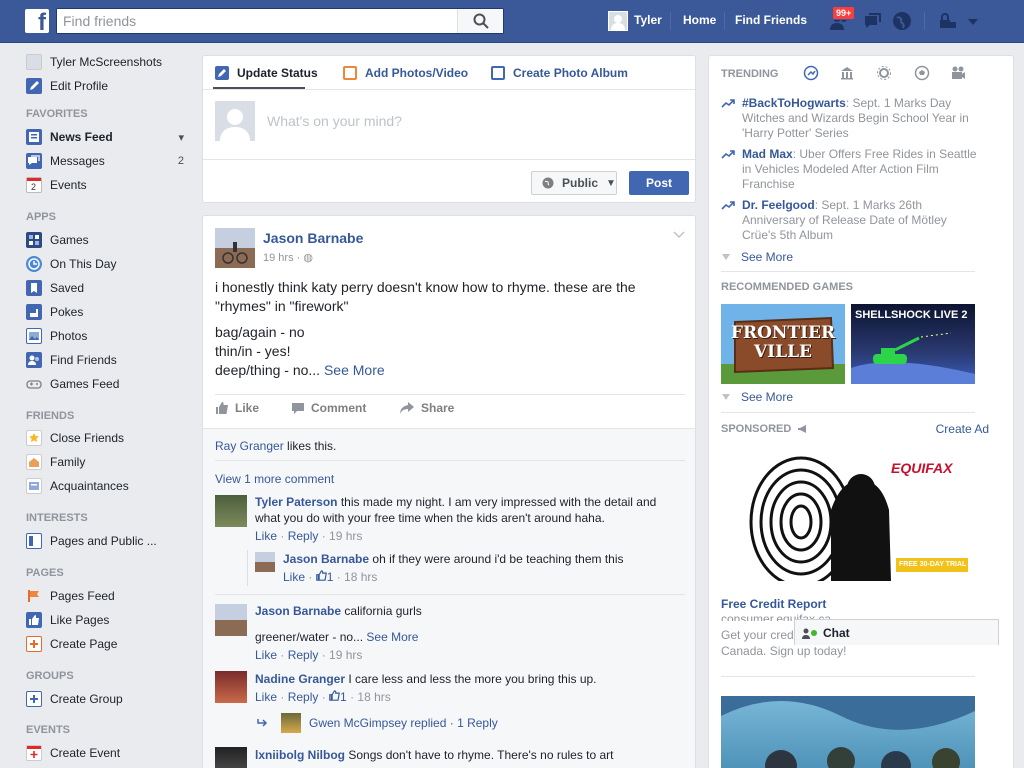  What do you see at coordinates (111, 620) in the screenshot?
I see `sidebar-item-like-pages: Like Pages` at bounding box center [111, 620].